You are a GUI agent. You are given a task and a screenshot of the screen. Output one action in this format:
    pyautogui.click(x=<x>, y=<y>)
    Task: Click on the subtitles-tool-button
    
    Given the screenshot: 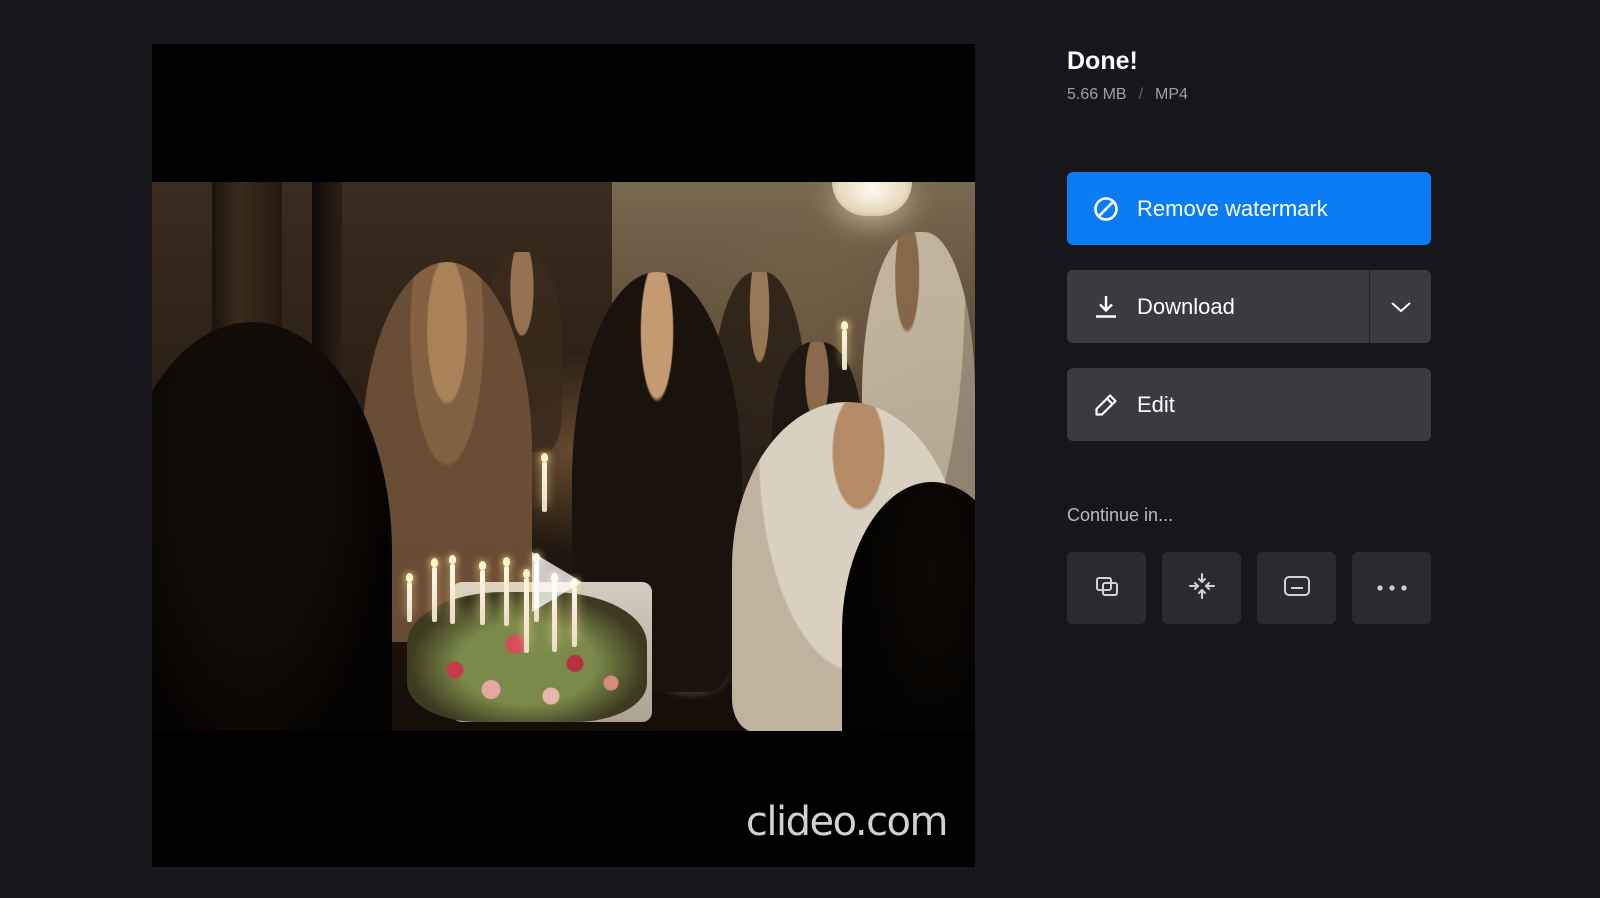 What is the action you would take?
    pyautogui.click(x=1296, y=588)
    